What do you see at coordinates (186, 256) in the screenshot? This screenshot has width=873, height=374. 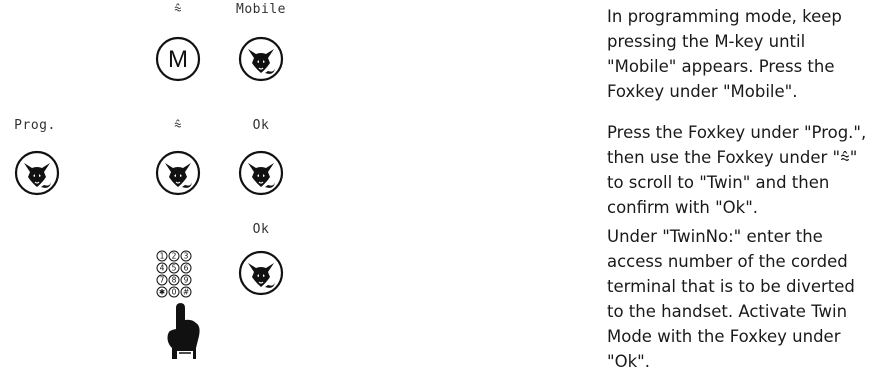 I see `keypad-key-label: 3` at bounding box center [186, 256].